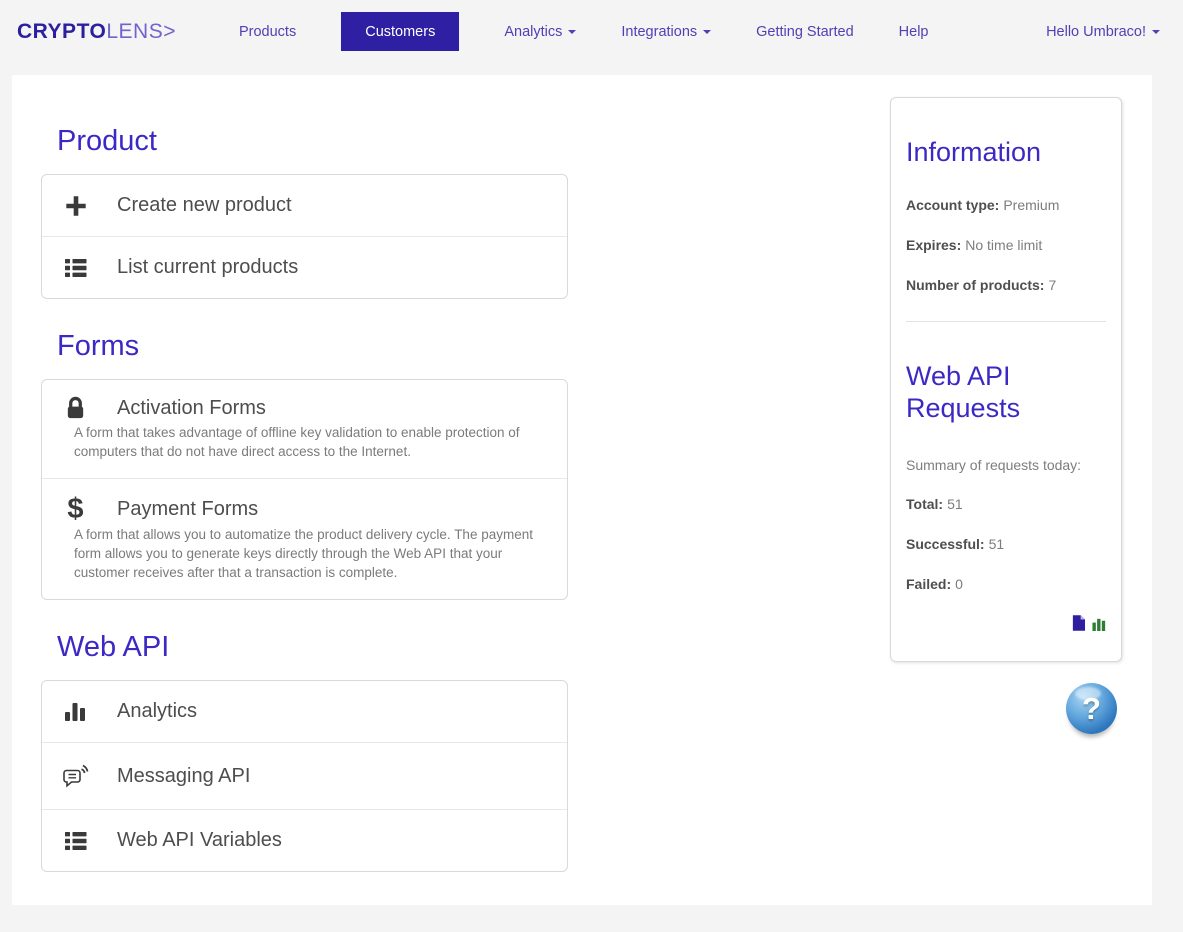  Describe the element at coordinates (304, 205) in the screenshot. I see `menu-item-create-product: Create new product` at that location.